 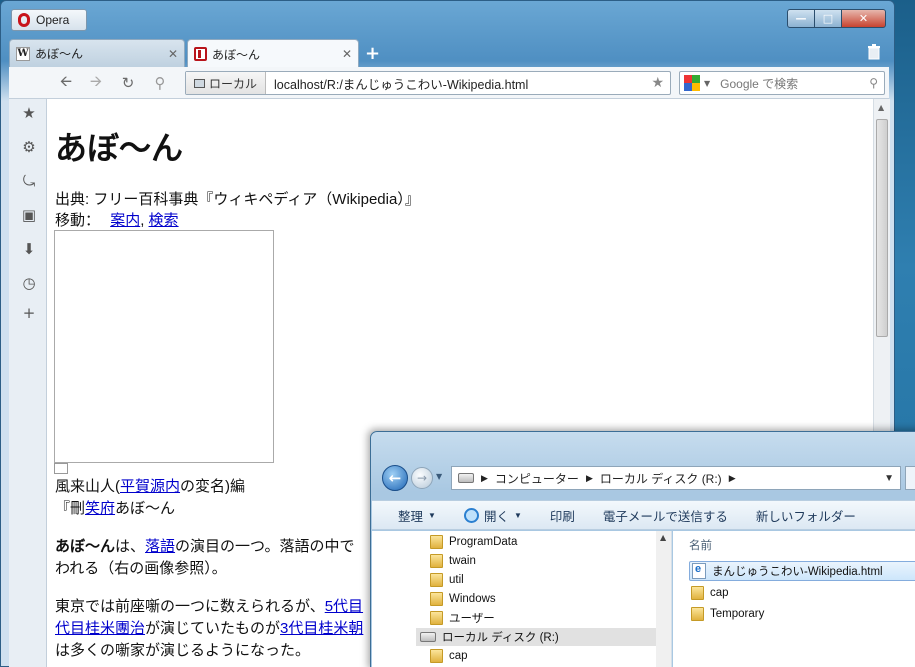 What do you see at coordinates (882, 228) in the screenshot?
I see `scrollbar-thumb` at bounding box center [882, 228].